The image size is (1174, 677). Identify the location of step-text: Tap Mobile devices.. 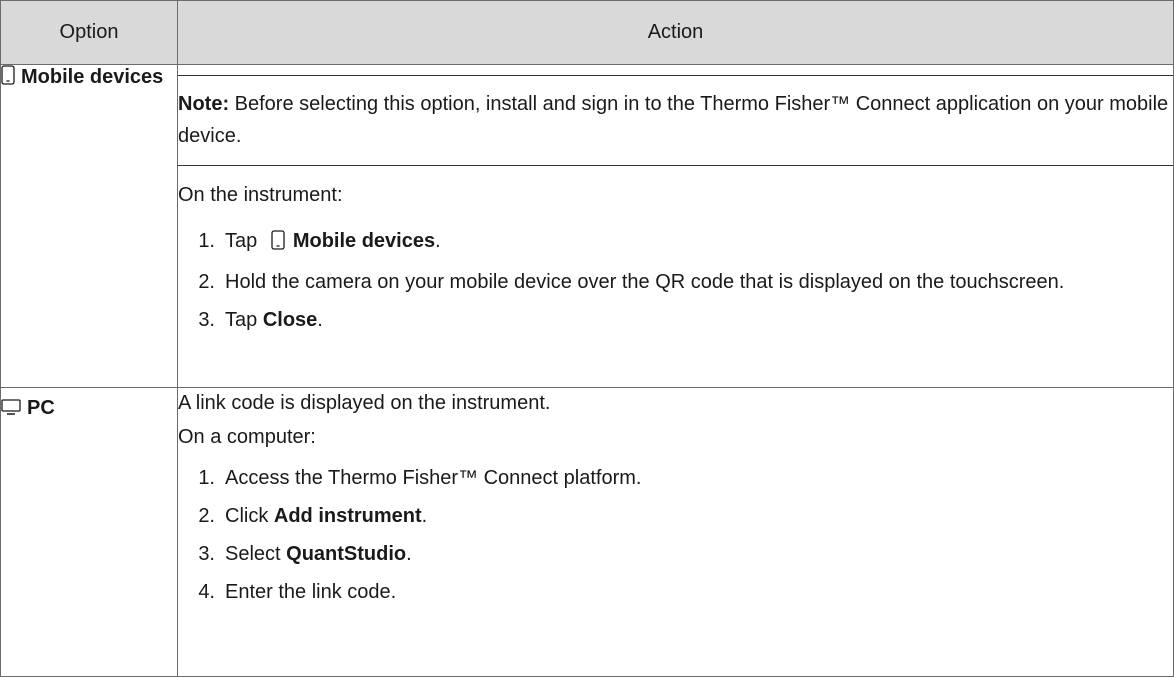
(699, 242).